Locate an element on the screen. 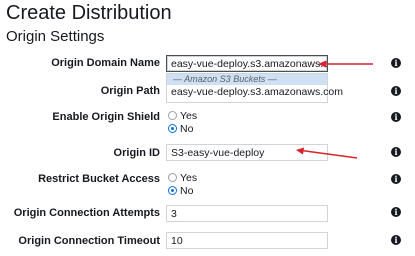  annotation-arrow-origin-id is located at coordinates (327, 153).